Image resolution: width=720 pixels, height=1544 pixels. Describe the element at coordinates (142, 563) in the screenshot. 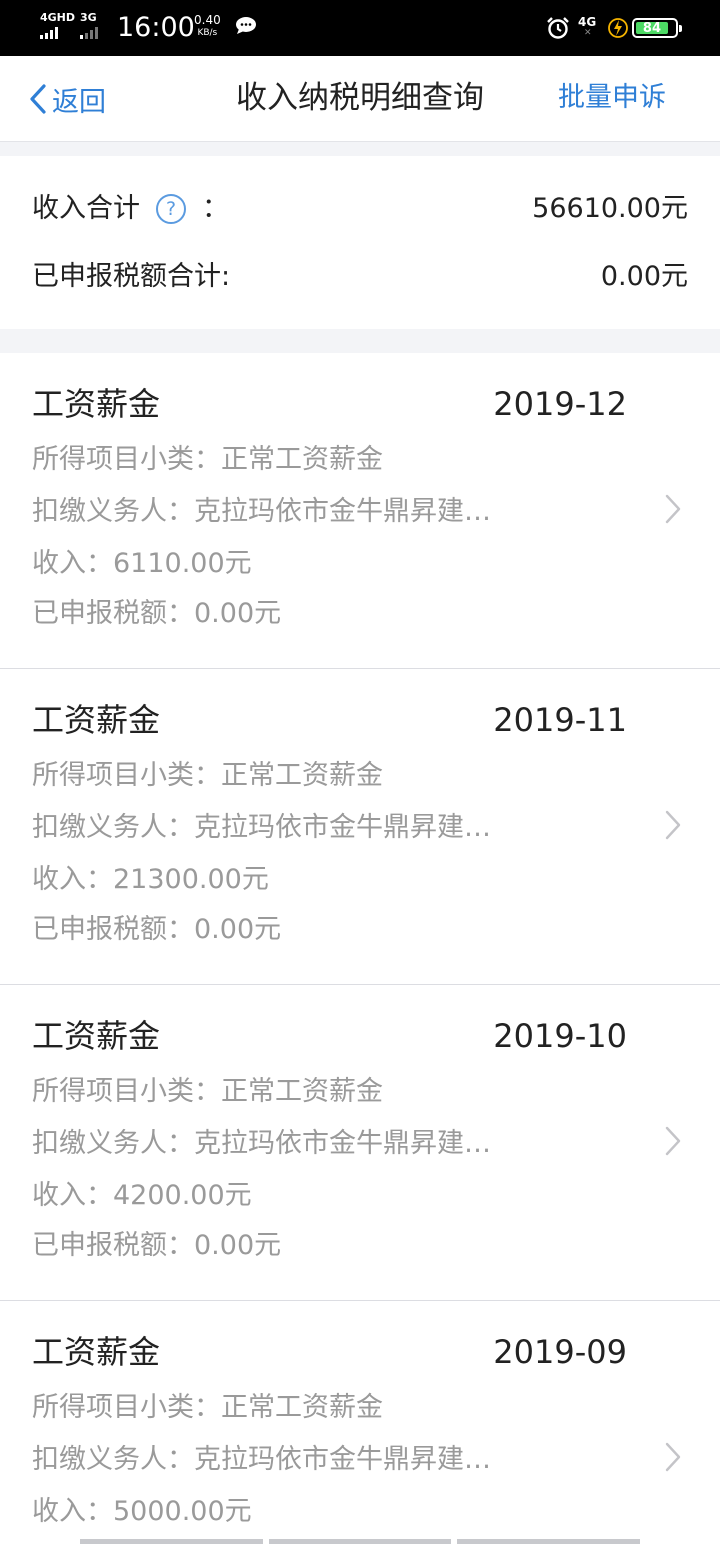

I see `record-income: 收入：6110.00元` at that location.